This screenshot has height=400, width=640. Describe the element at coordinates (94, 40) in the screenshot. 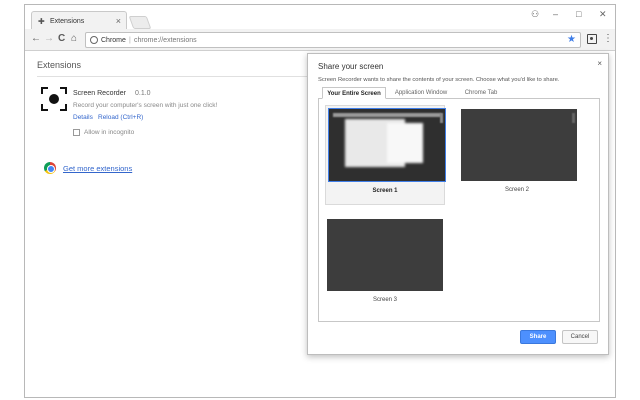

I see `chrome-page-icon` at that location.